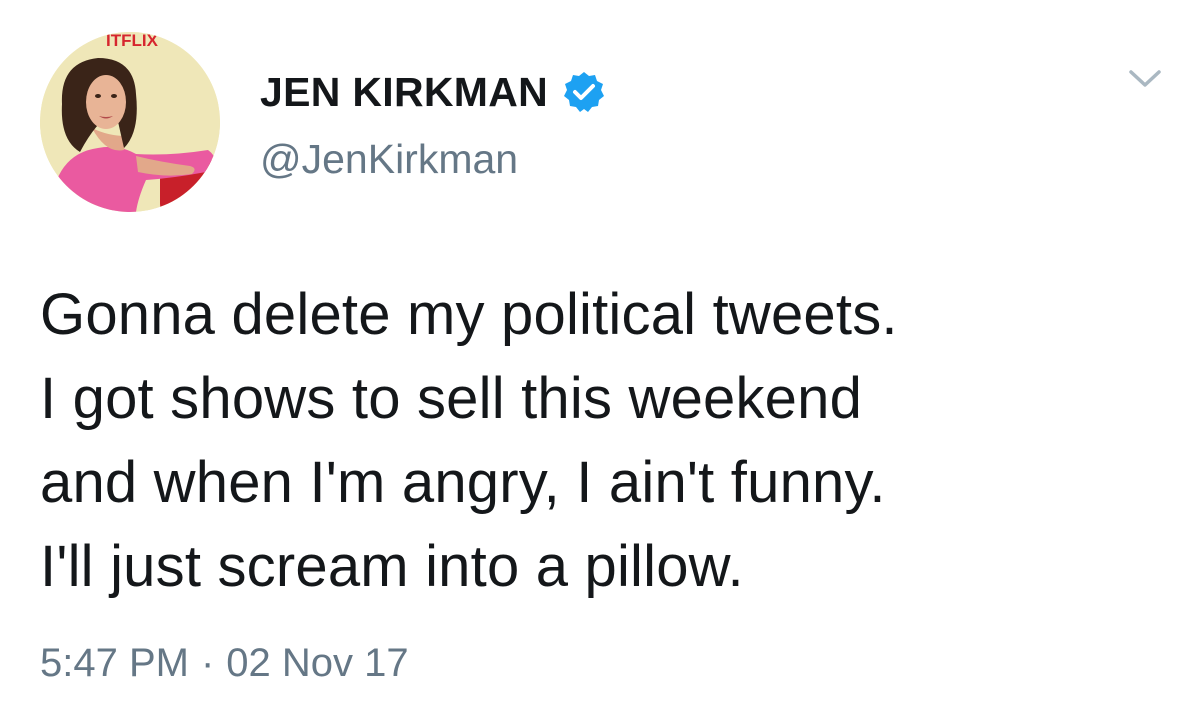 The height and width of the screenshot is (724, 1200). What do you see at coordinates (451, 398) in the screenshot?
I see `tweet-text-line: I got shows to sell this weekend` at bounding box center [451, 398].